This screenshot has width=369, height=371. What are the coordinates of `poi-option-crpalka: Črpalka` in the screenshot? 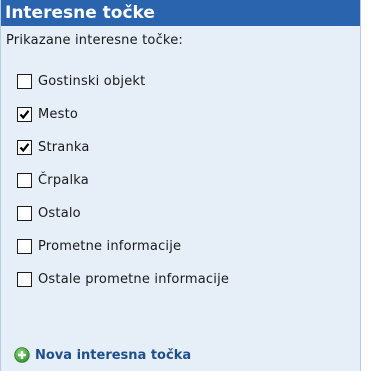 It's located at (180, 180).